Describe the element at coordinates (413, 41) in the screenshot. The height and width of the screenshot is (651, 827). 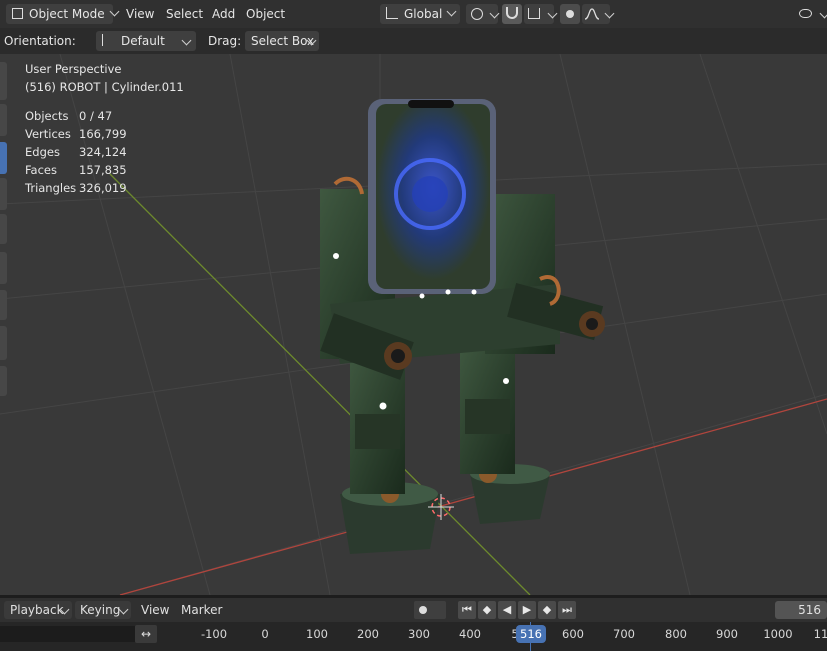
I see `tool-settings-bar: Orientation: Default Drag: Select Box` at that location.